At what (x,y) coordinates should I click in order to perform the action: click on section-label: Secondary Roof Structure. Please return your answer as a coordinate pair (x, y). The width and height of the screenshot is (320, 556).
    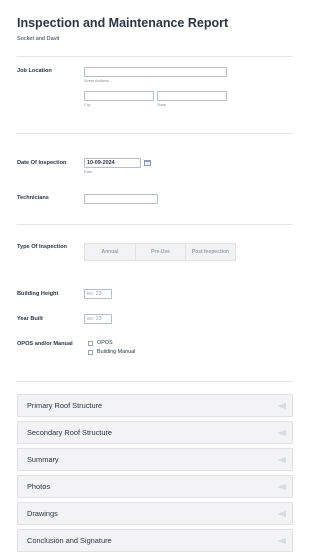
    Looking at the image, I should click on (70, 432).